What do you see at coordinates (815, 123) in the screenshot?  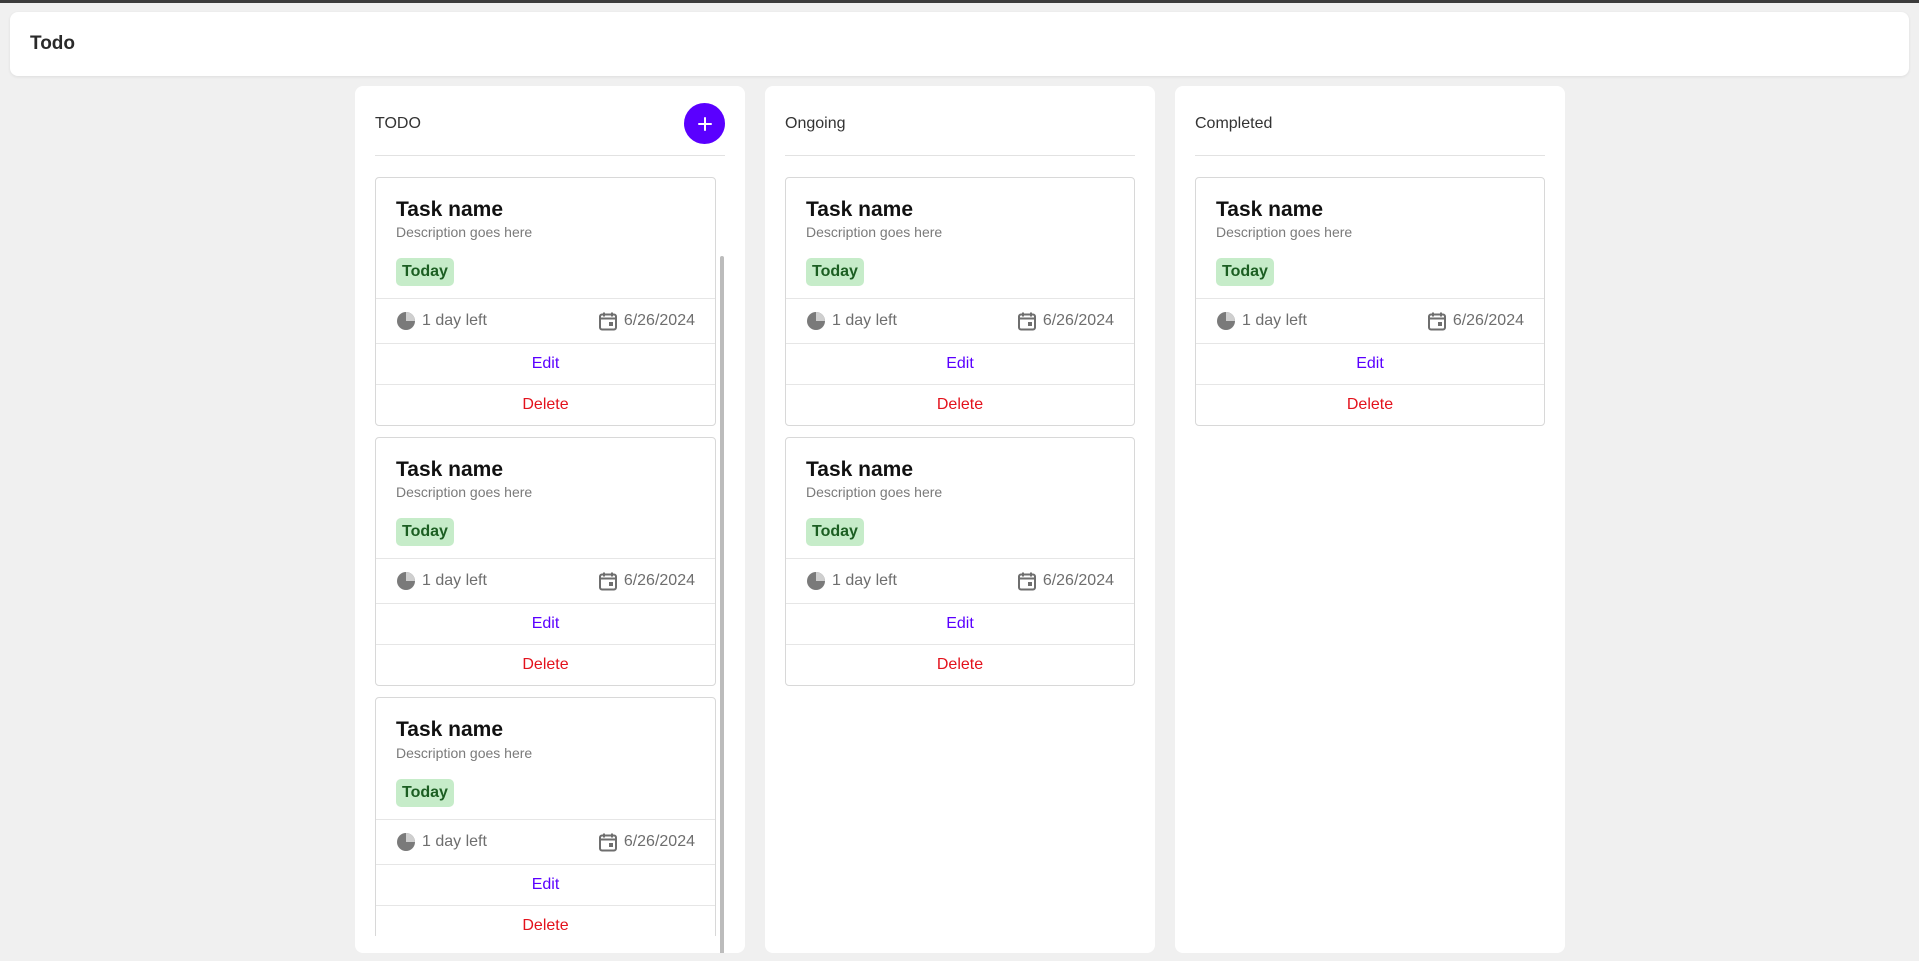 I see `column-title: Ongoing` at bounding box center [815, 123].